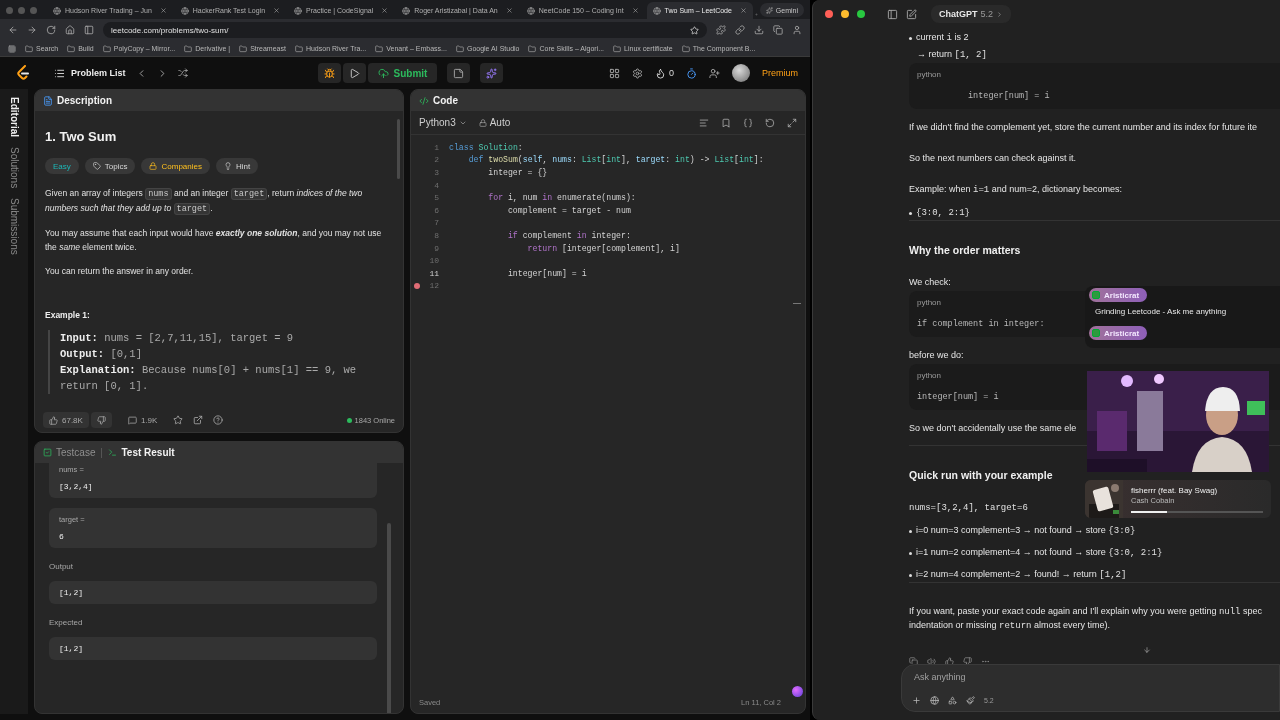 This screenshot has height=720, width=1280. What do you see at coordinates (486, 147) in the screenshot?
I see `code-line: class Solution:` at bounding box center [486, 147].